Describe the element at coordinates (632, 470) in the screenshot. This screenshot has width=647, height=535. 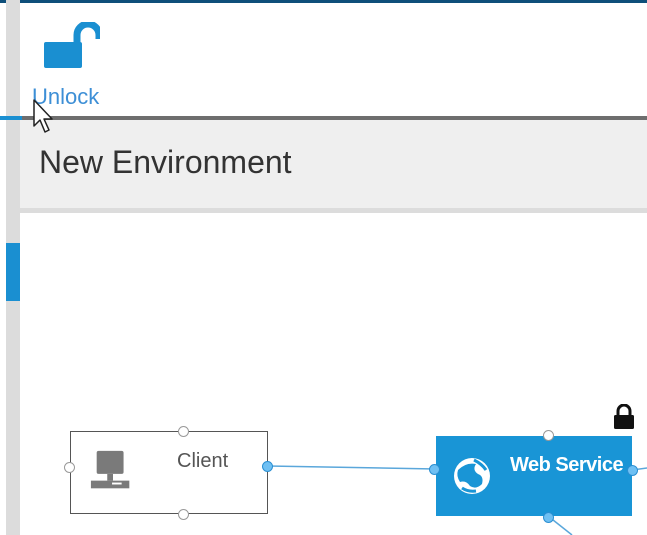
I see `web-service-port-right` at that location.